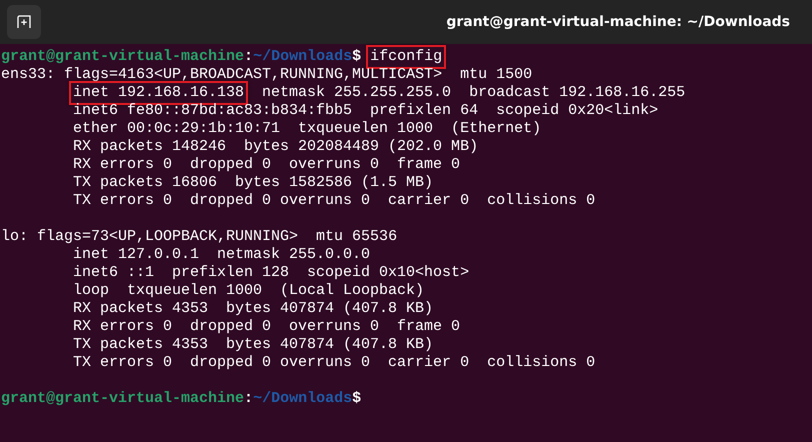  What do you see at coordinates (253, 183) in the screenshot?
I see `output-text: TX packets 16806 bytes 1582586 (1.5 MB)` at bounding box center [253, 183].